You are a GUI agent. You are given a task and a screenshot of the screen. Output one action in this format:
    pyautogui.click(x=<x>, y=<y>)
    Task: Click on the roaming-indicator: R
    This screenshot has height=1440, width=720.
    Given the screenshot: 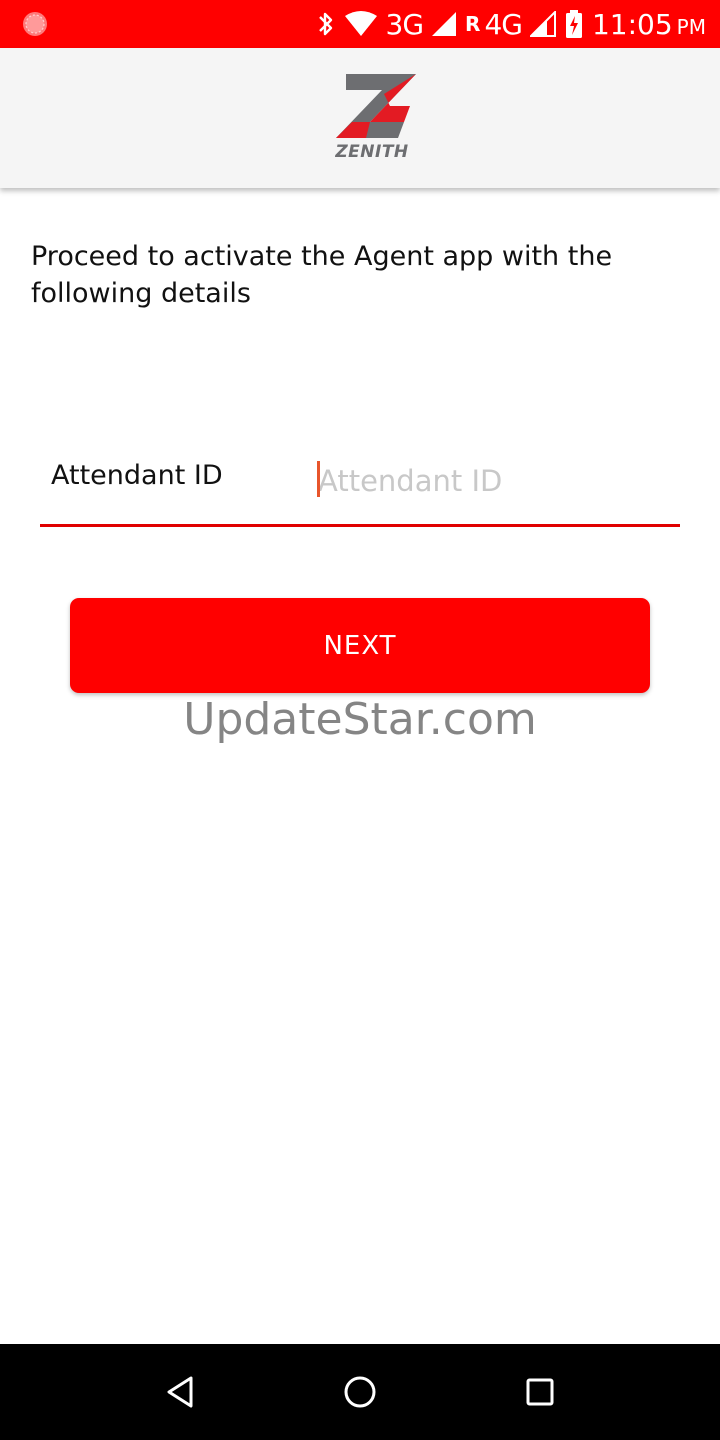 What is the action you would take?
    pyautogui.click(x=473, y=24)
    